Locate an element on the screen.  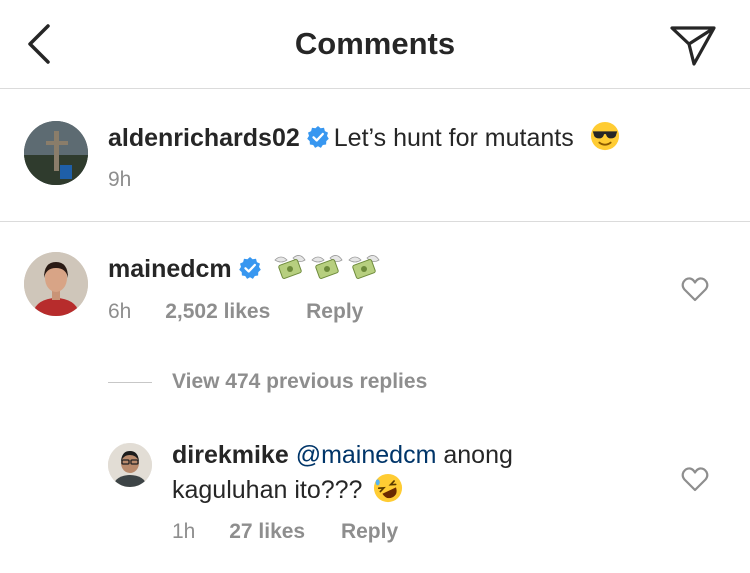
comment-text-line: mainedcm is located at coordinates (244, 268).